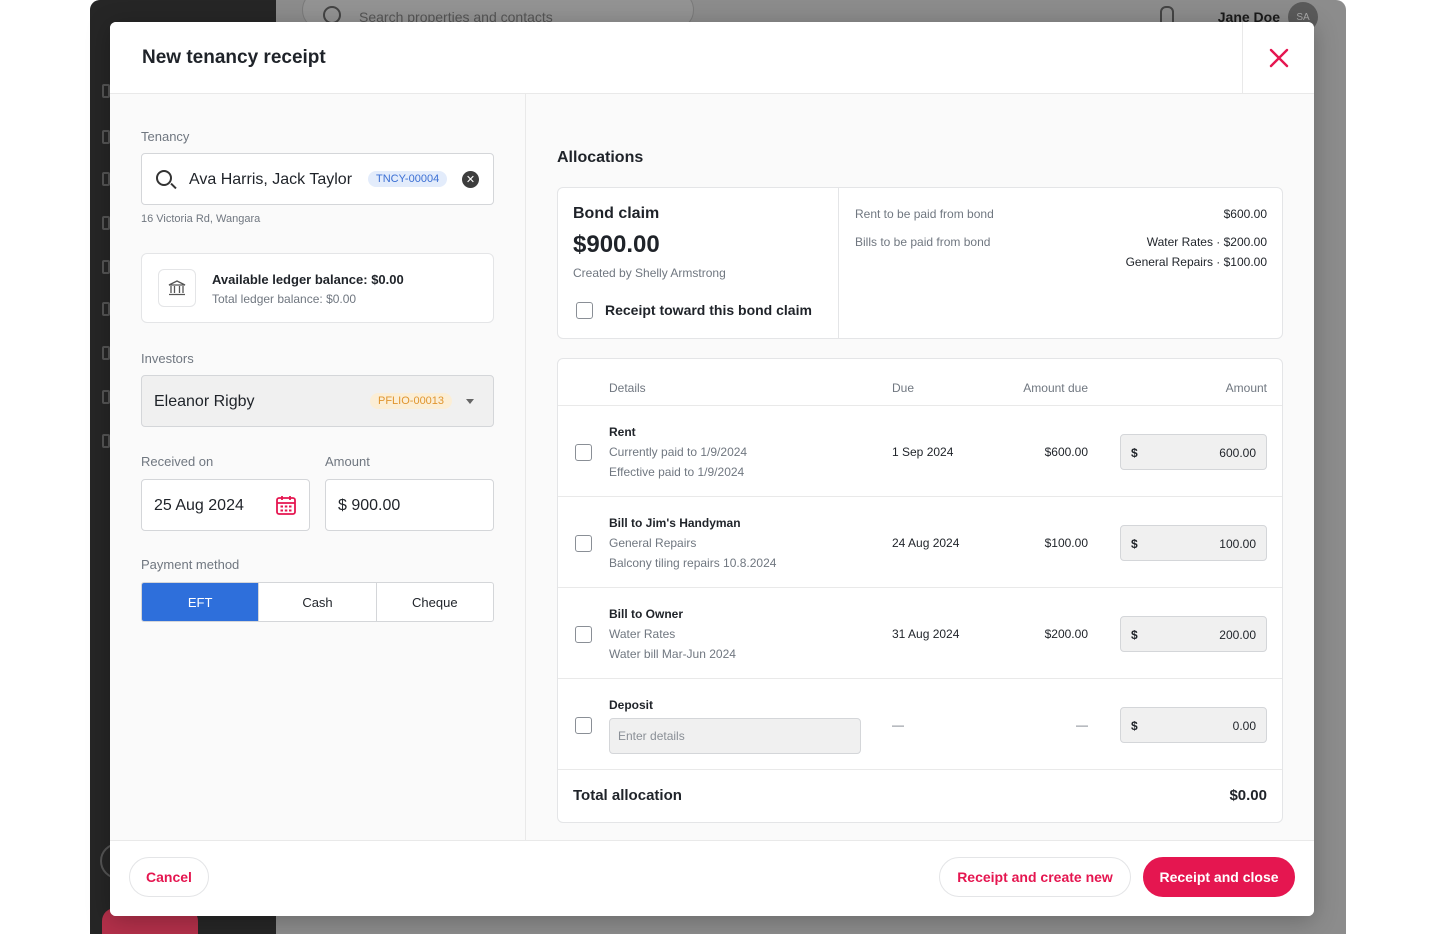  What do you see at coordinates (1196, 262) in the screenshot?
I see `bill-general-repairs-value: General Repairs · $100.00` at bounding box center [1196, 262].